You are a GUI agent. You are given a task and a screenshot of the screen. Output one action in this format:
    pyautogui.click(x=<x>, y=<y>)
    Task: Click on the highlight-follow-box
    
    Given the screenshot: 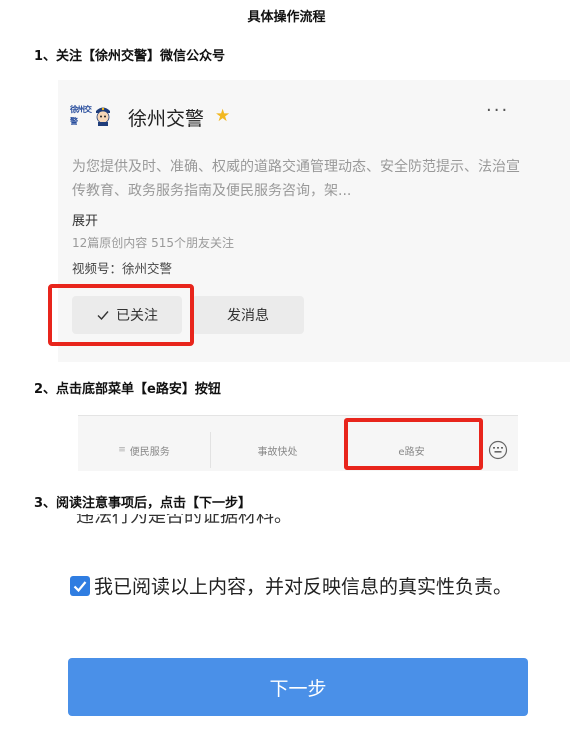 What is the action you would take?
    pyautogui.click(x=121, y=315)
    